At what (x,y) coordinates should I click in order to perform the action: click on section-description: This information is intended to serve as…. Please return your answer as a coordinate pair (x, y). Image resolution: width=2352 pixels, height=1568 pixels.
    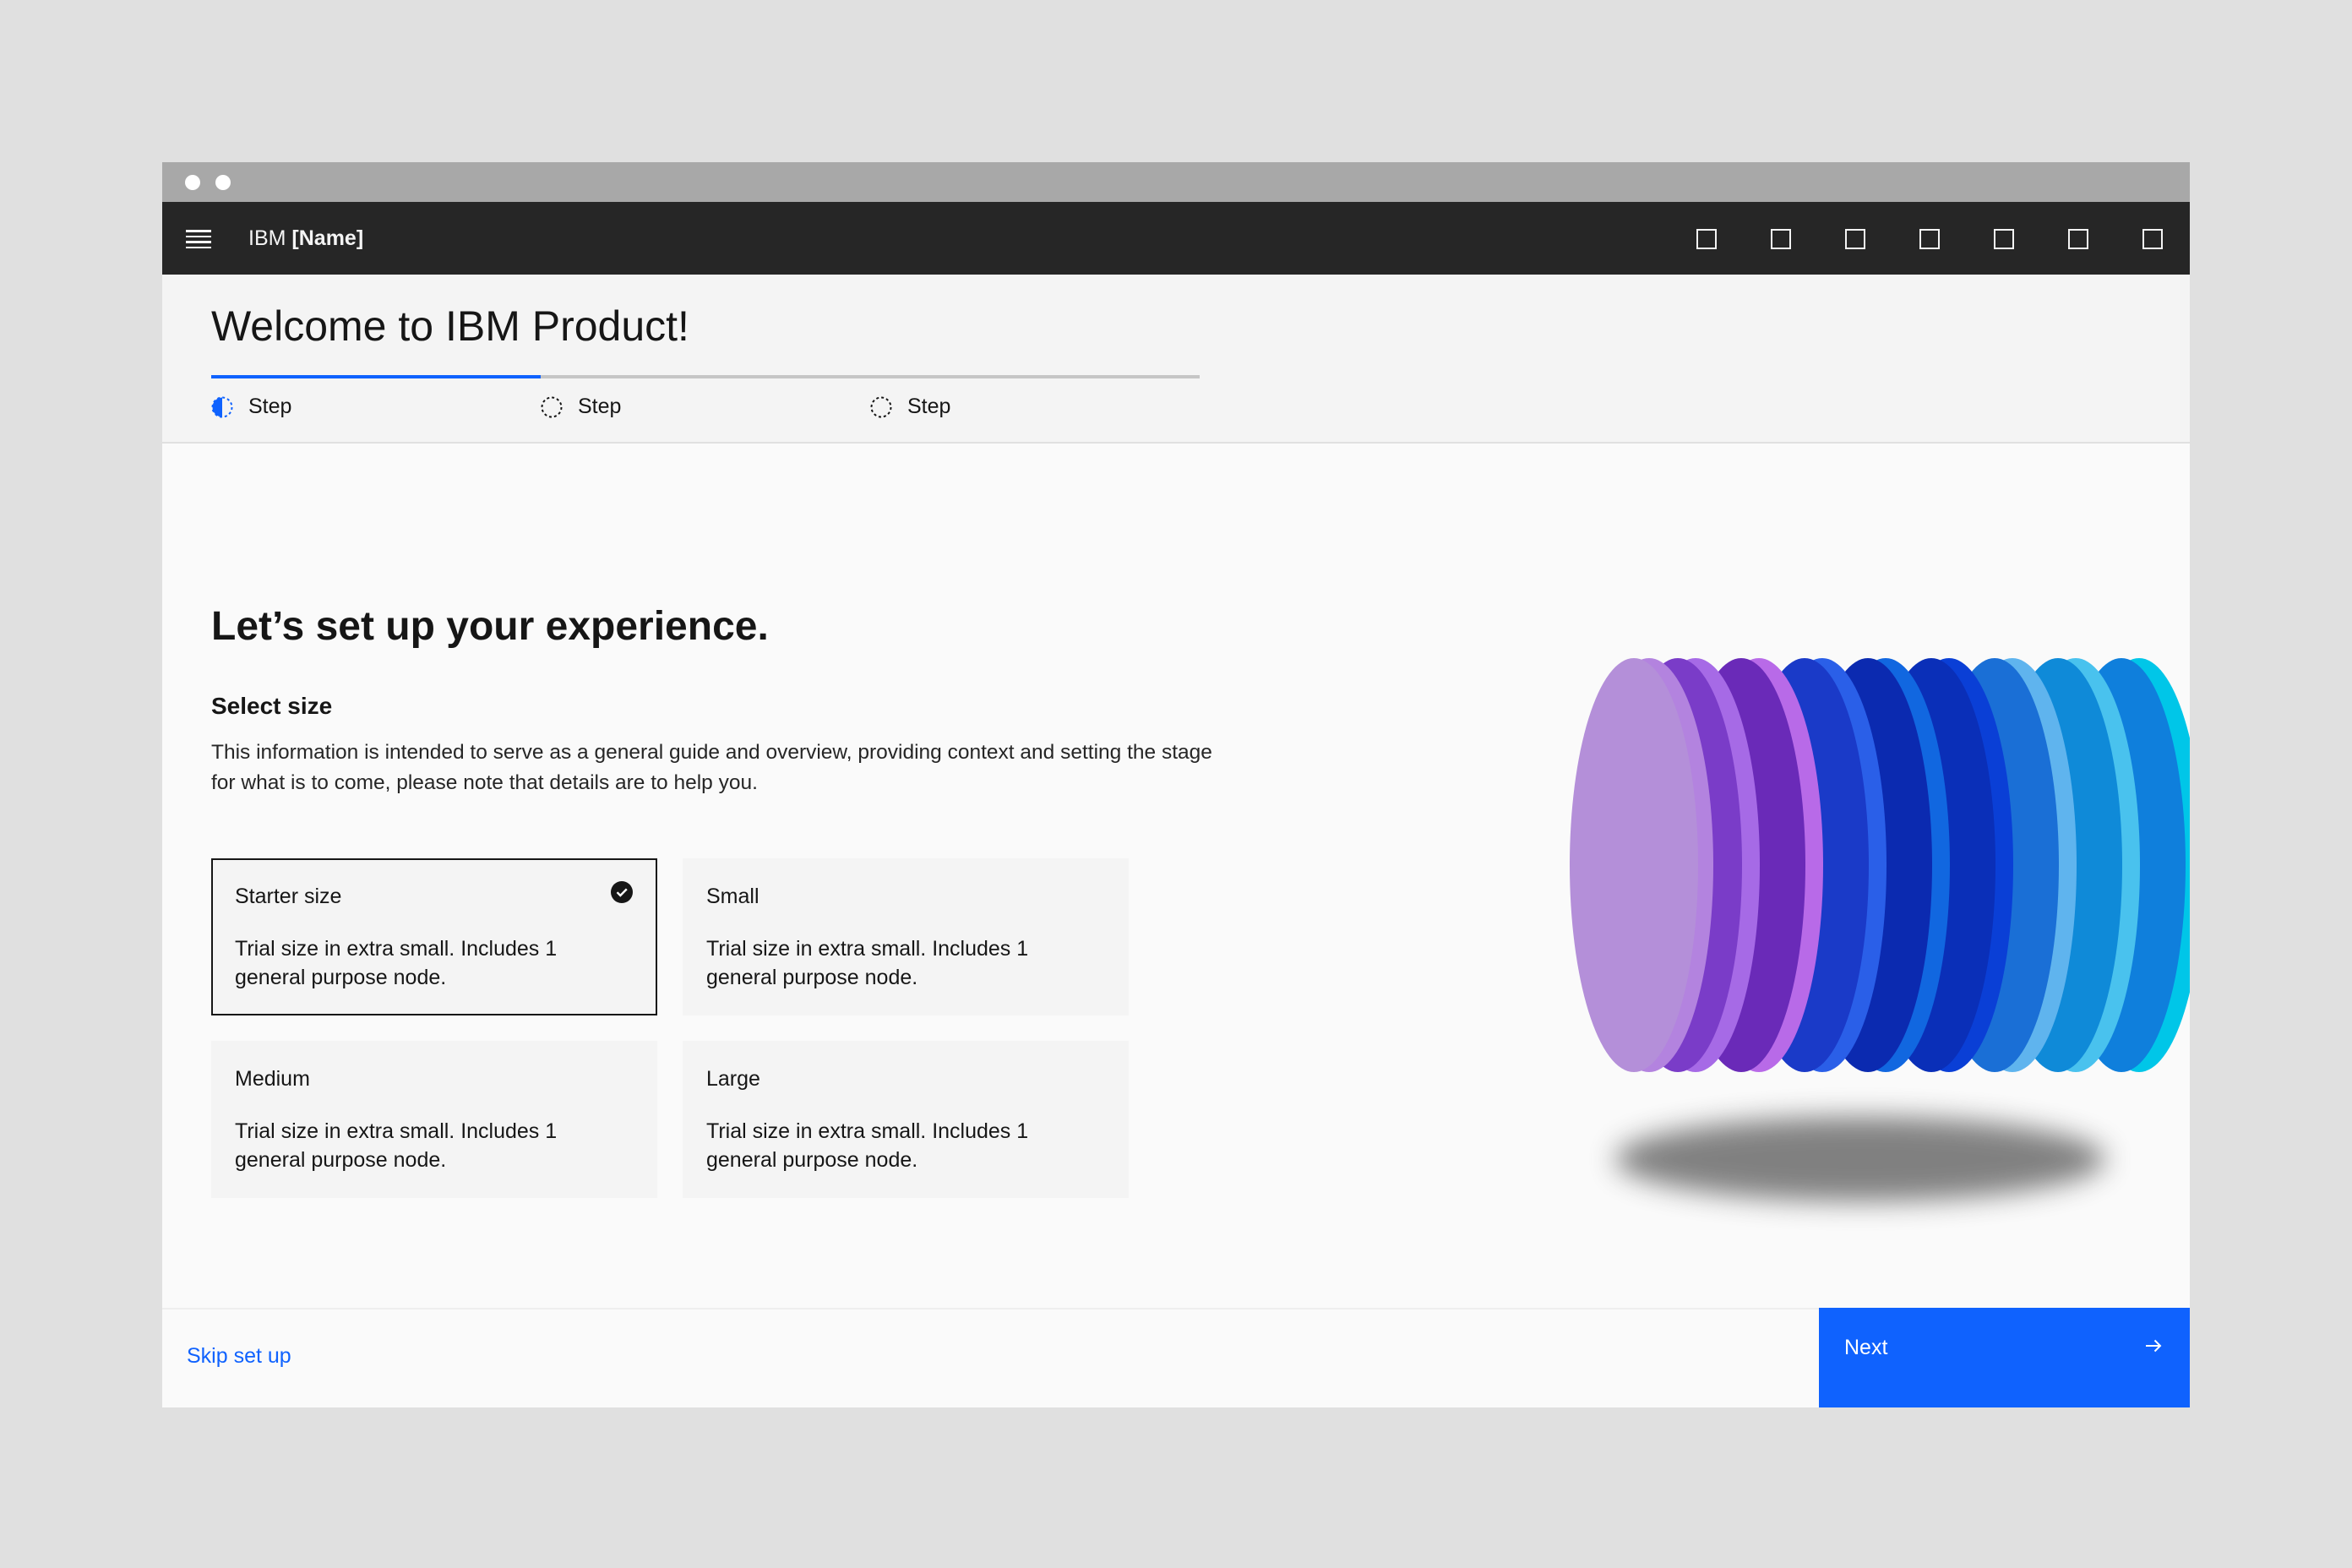
    Looking at the image, I should click on (711, 767).